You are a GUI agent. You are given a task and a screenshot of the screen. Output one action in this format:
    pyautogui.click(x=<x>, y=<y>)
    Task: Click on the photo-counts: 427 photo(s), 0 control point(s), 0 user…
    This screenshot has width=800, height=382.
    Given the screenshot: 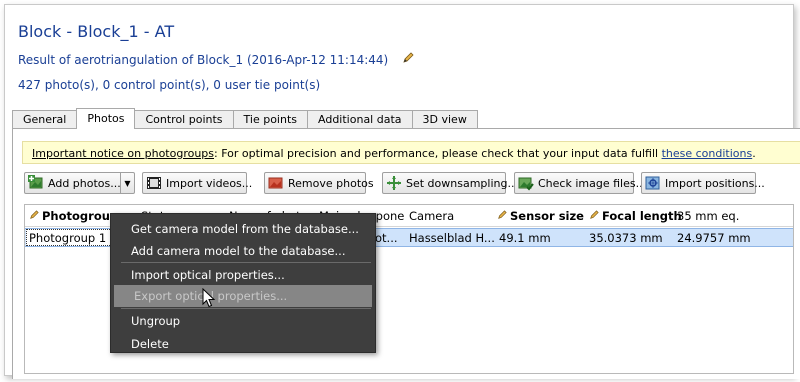 What is the action you would take?
    pyautogui.click(x=169, y=85)
    